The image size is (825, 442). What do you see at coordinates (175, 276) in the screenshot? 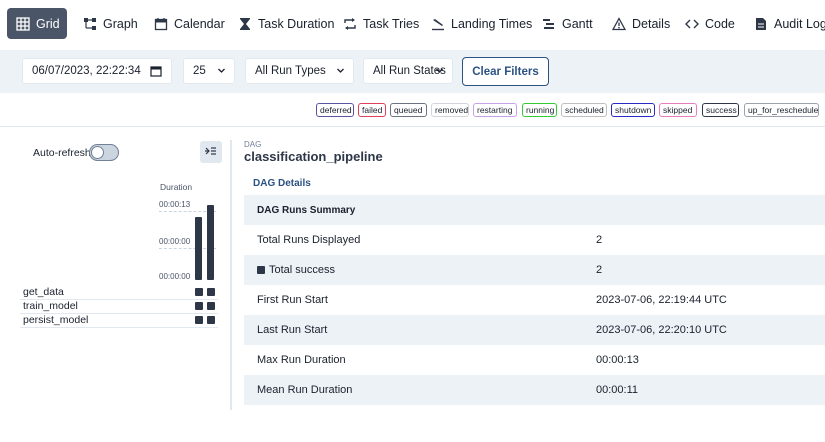
I see `duration-tick: 00:00:00` at bounding box center [175, 276].